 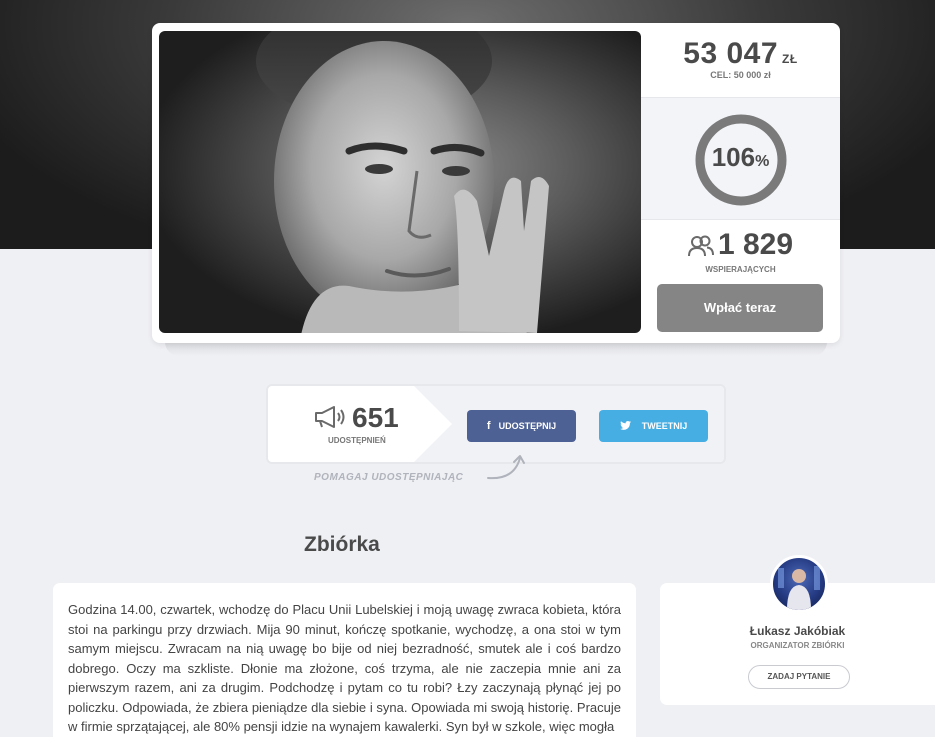 I want to click on curved-arrow-icon, so click(x=506, y=467).